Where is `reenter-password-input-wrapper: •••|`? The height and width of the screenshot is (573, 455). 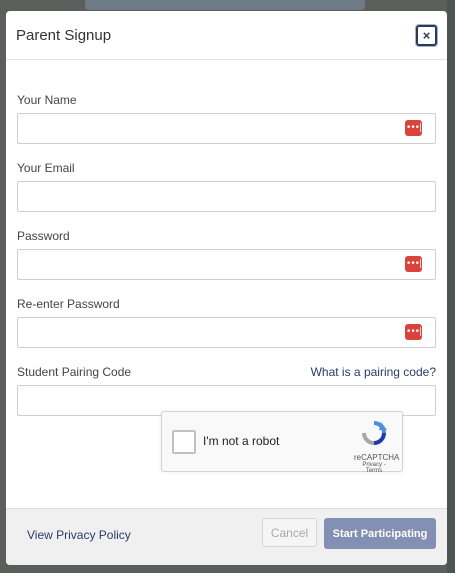 reenter-password-input-wrapper: •••| is located at coordinates (226, 332).